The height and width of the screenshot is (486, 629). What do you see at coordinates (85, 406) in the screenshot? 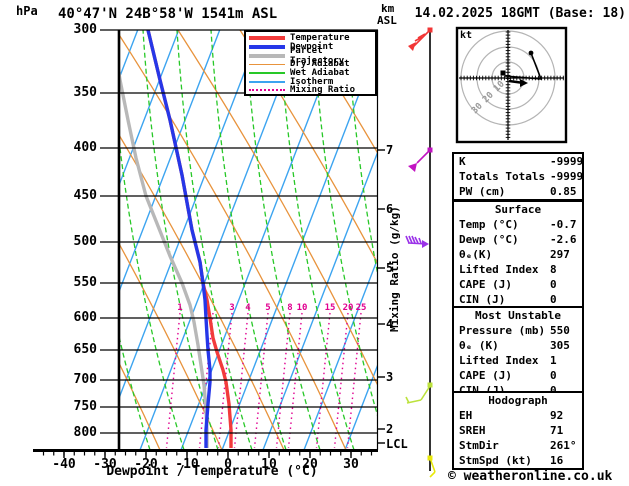
I see `pressure-tick-label: 750` at bounding box center [85, 406].